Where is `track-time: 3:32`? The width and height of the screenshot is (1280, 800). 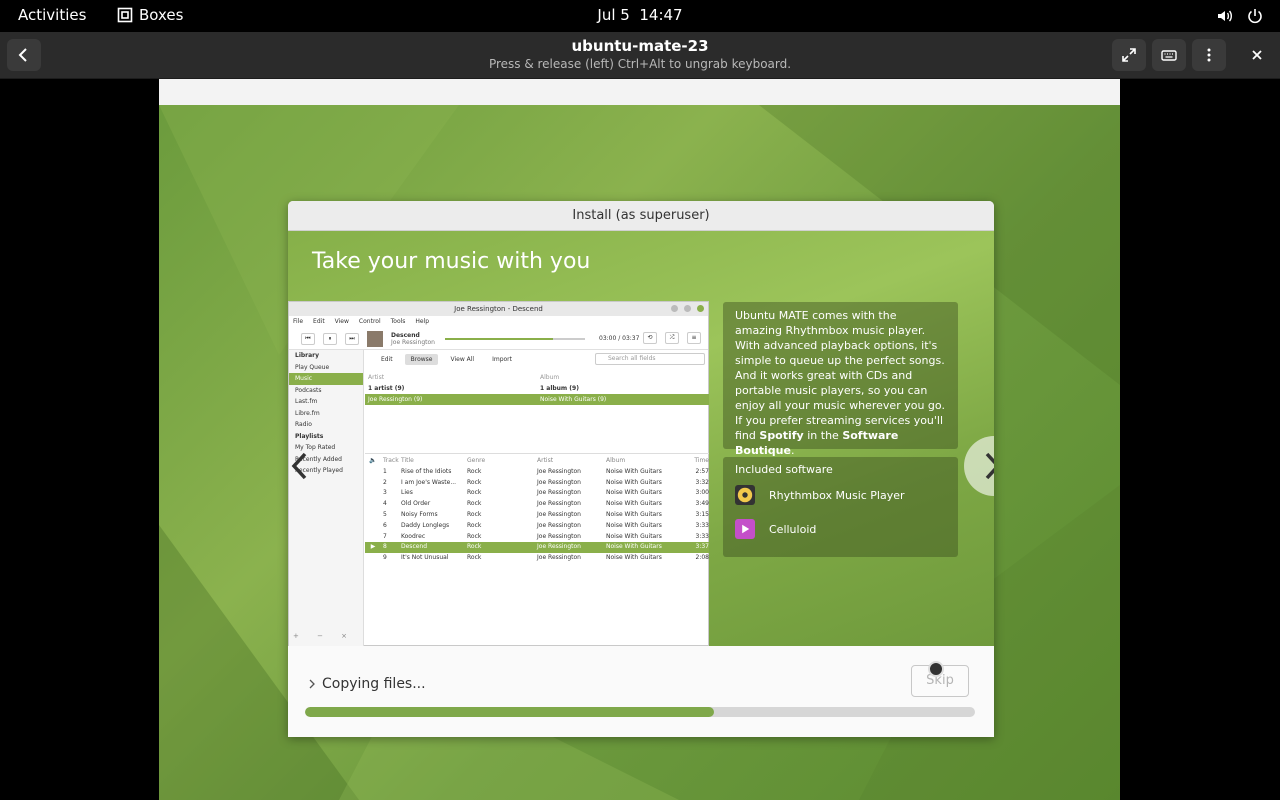 track-time: 3:32 is located at coordinates (702, 482).